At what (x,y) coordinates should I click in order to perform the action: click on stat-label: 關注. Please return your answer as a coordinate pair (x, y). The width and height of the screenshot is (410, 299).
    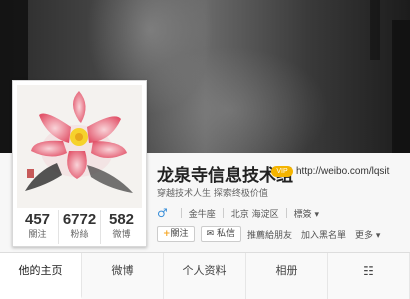
    Looking at the image, I should click on (37, 235).